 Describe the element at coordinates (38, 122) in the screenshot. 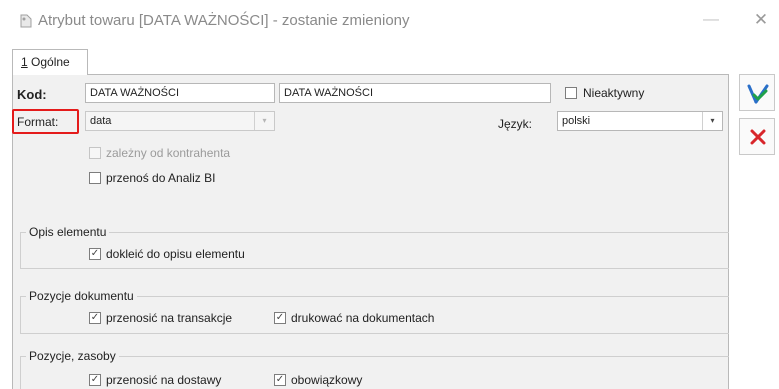

I see `format-label: Format:` at that location.